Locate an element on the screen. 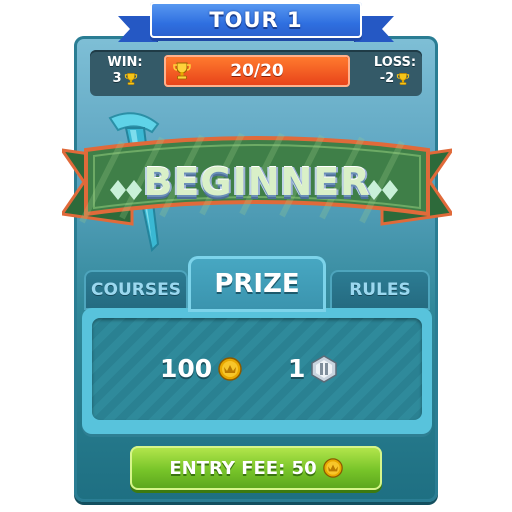  tab-courses-label: COURSES is located at coordinates (136, 290).